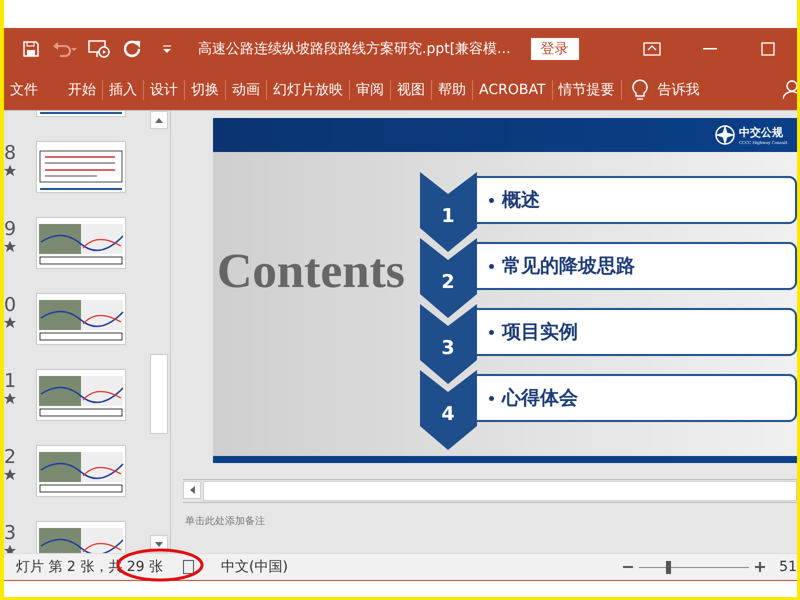 The width and height of the screenshot is (800, 600). Describe the element at coordinates (568, 266) in the screenshot. I see `agenda-text: 常见的降坡思路` at that location.